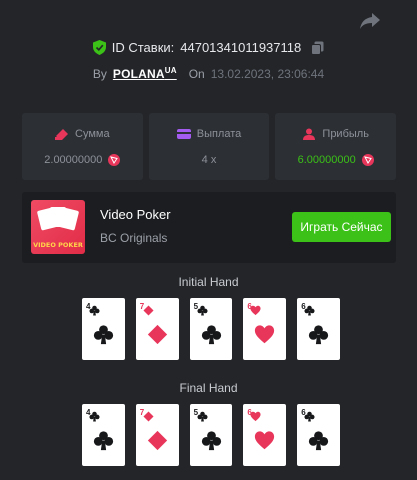  Describe the element at coordinates (73, 159) in the screenshot. I see `amount-value: 2.00000000` at that location.